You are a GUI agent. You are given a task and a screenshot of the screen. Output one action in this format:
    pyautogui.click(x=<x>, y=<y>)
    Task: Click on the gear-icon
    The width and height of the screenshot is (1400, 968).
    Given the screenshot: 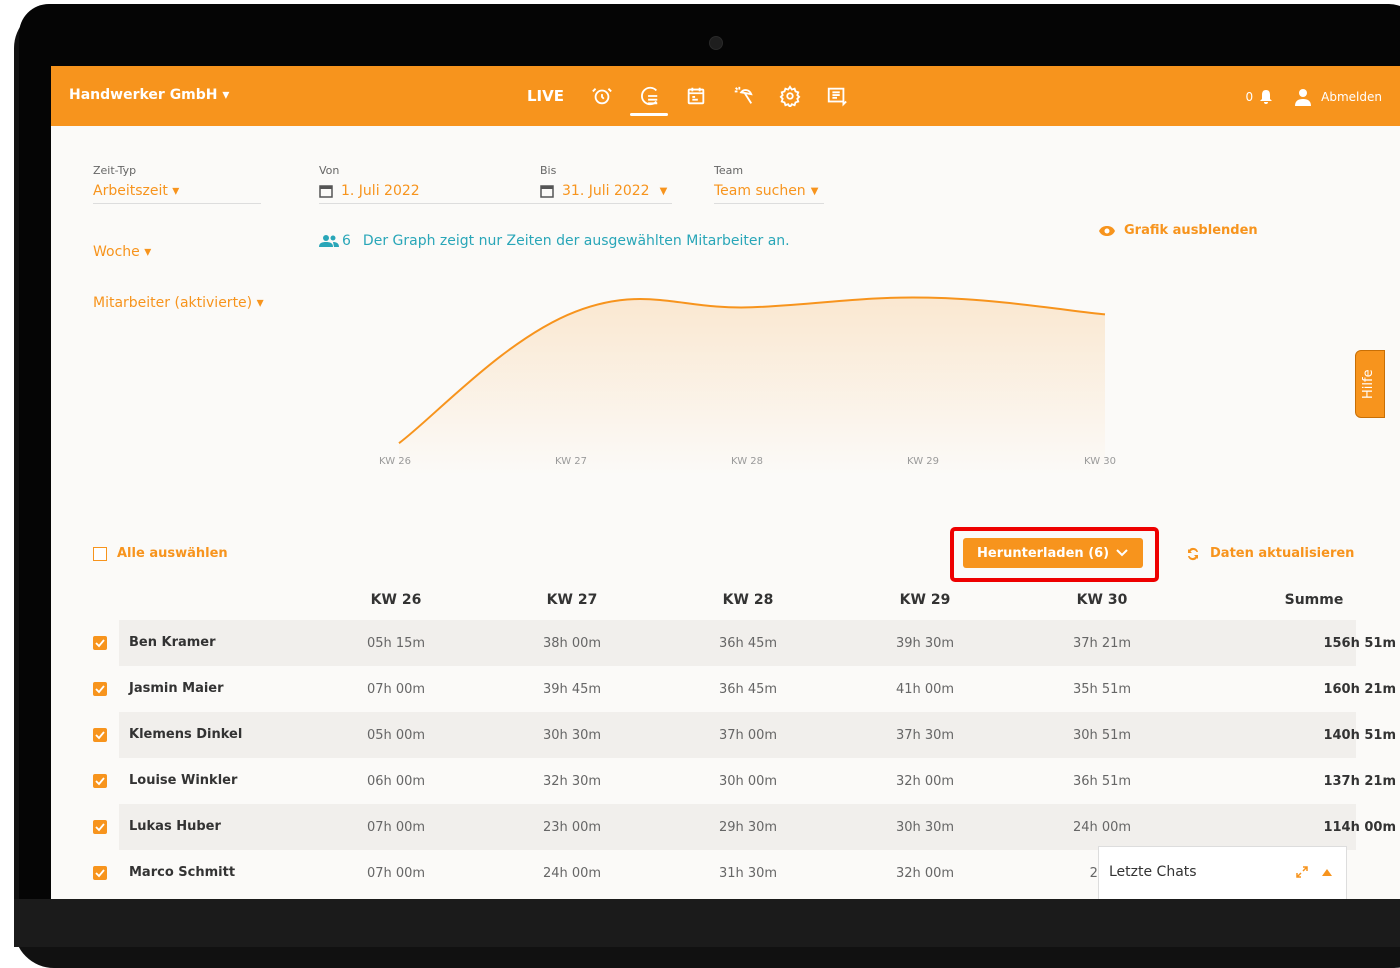 What is the action you would take?
    pyautogui.click(x=790, y=96)
    